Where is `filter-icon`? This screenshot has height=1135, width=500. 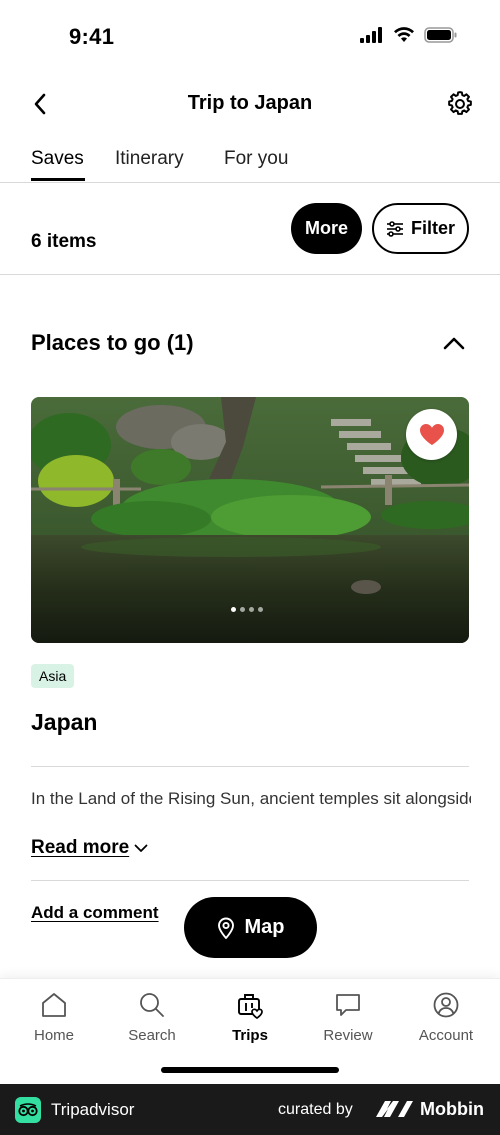
filter-icon is located at coordinates (394, 228).